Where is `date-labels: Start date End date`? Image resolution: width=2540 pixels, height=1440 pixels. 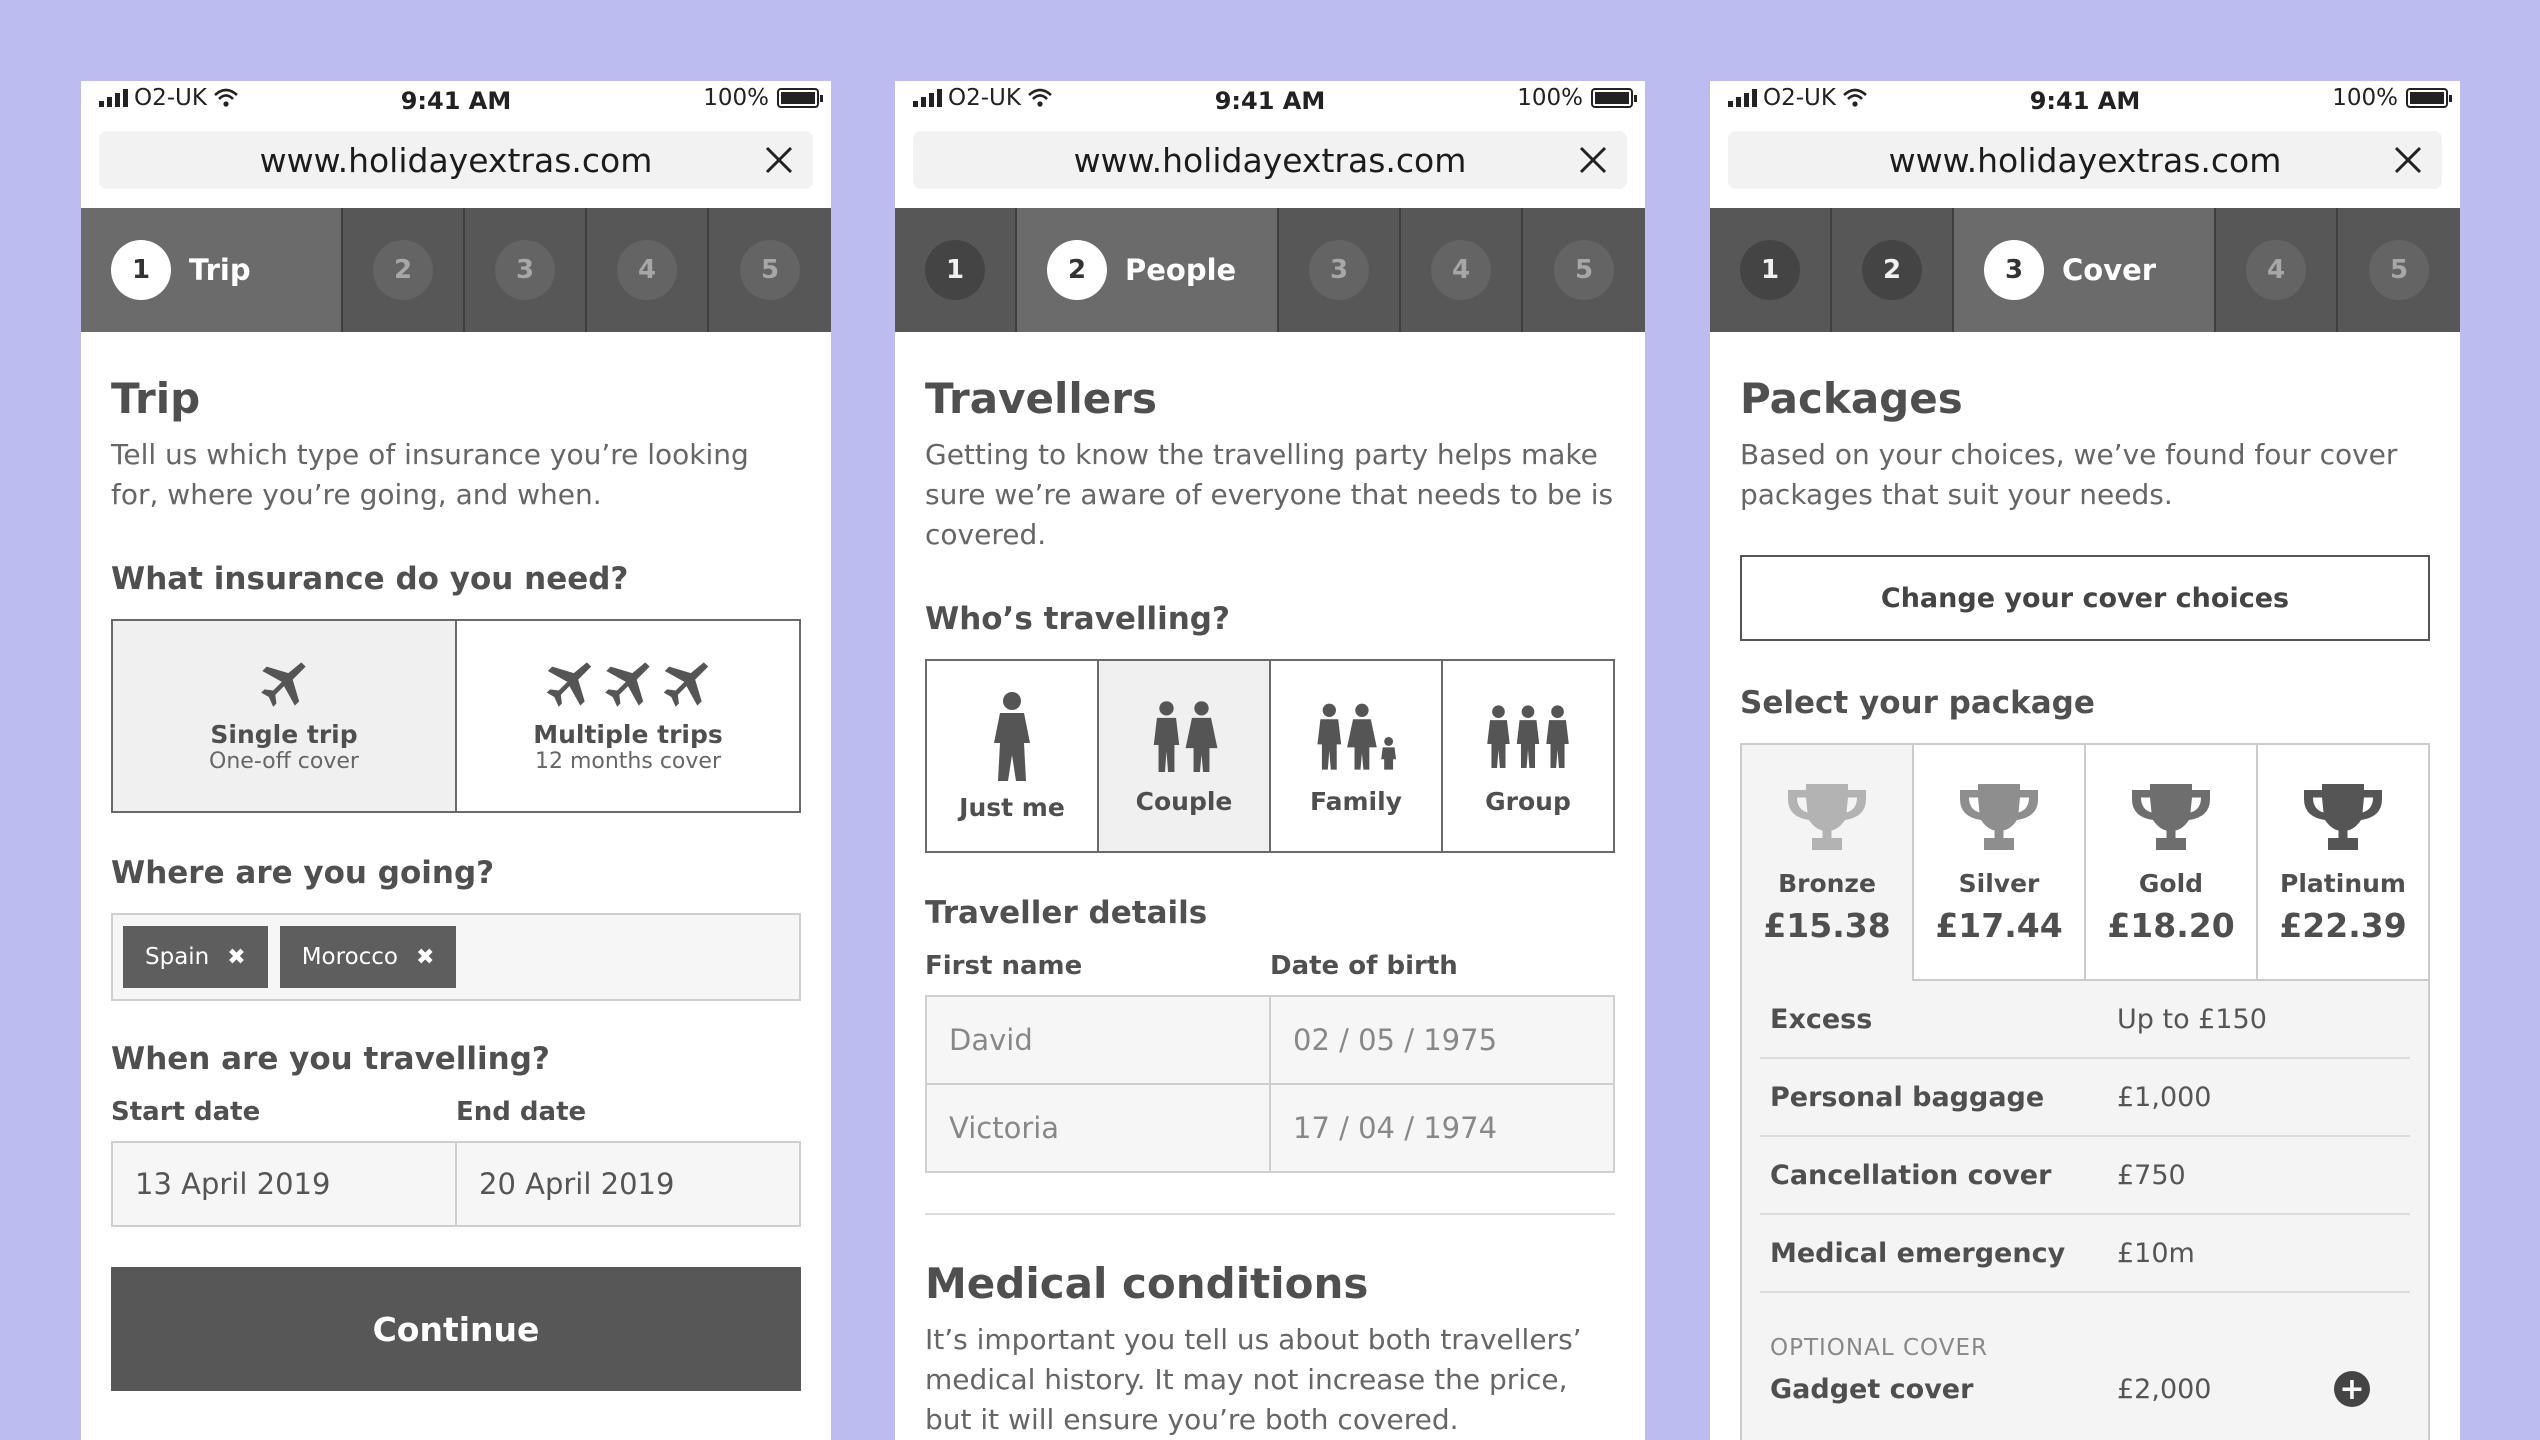
date-labels: Start date End date is located at coordinates (456, 1112).